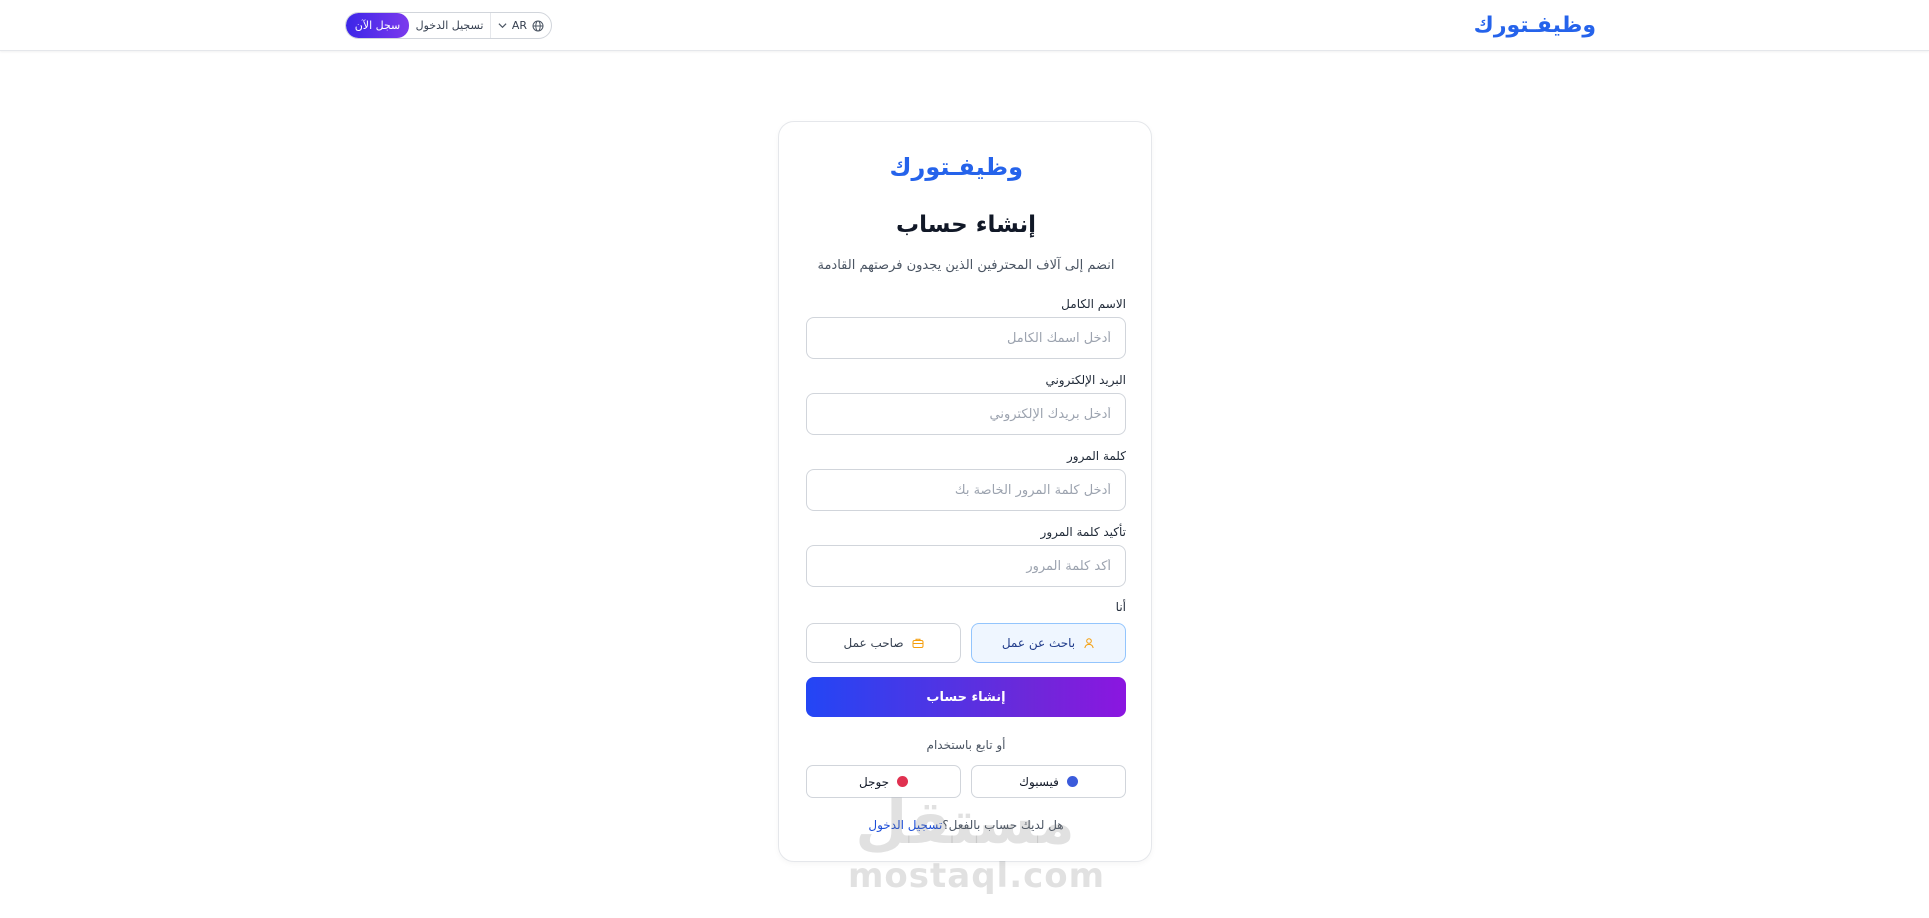  What do you see at coordinates (966, 697) in the screenshot?
I see `create-account-button: إنشاء حساب` at bounding box center [966, 697].